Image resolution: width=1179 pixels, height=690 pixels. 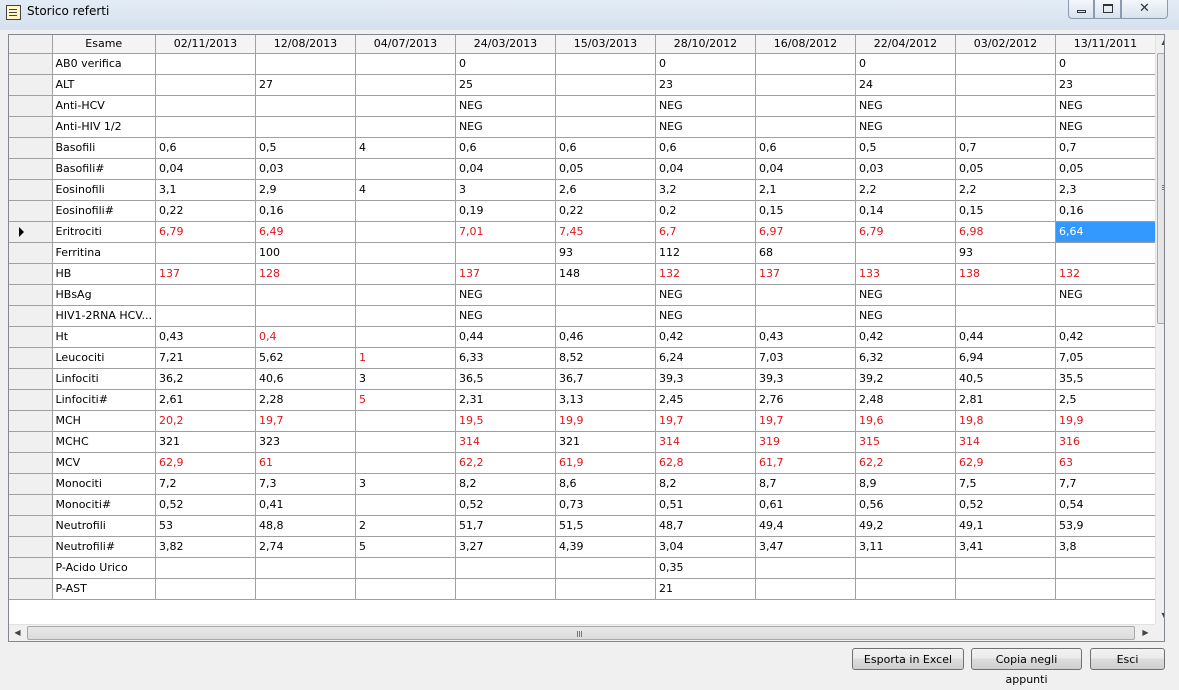 What do you see at coordinates (104, 44) in the screenshot?
I see `column-header: Esame` at bounding box center [104, 44].